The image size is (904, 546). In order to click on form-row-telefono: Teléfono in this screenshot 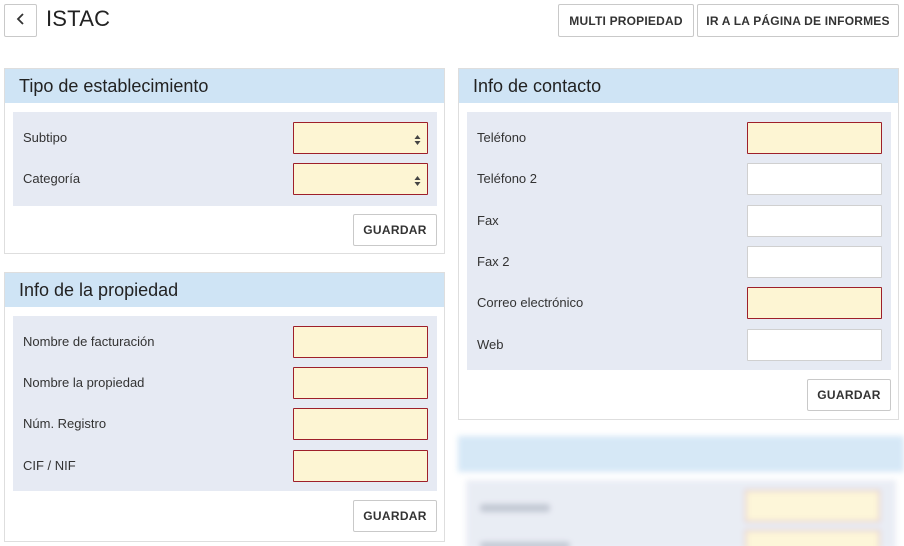, I will do `click(679, 138)`.